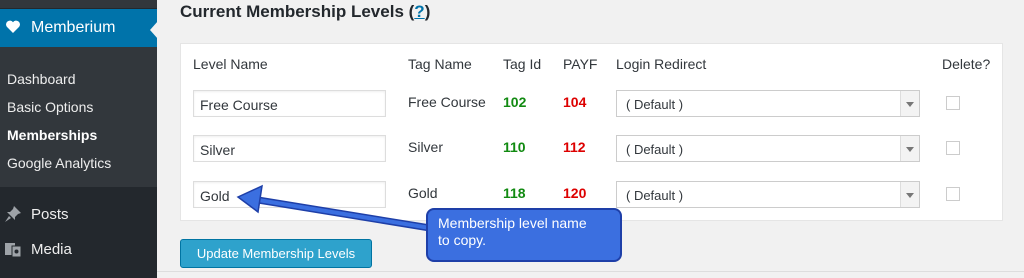 The width and height of the screenshot is (1024, 278). What do you see at coordinates (524, 235) in the screenshot?
I see `annotation-callout: Membership level name to copy.` at bounding box center [524, 235].